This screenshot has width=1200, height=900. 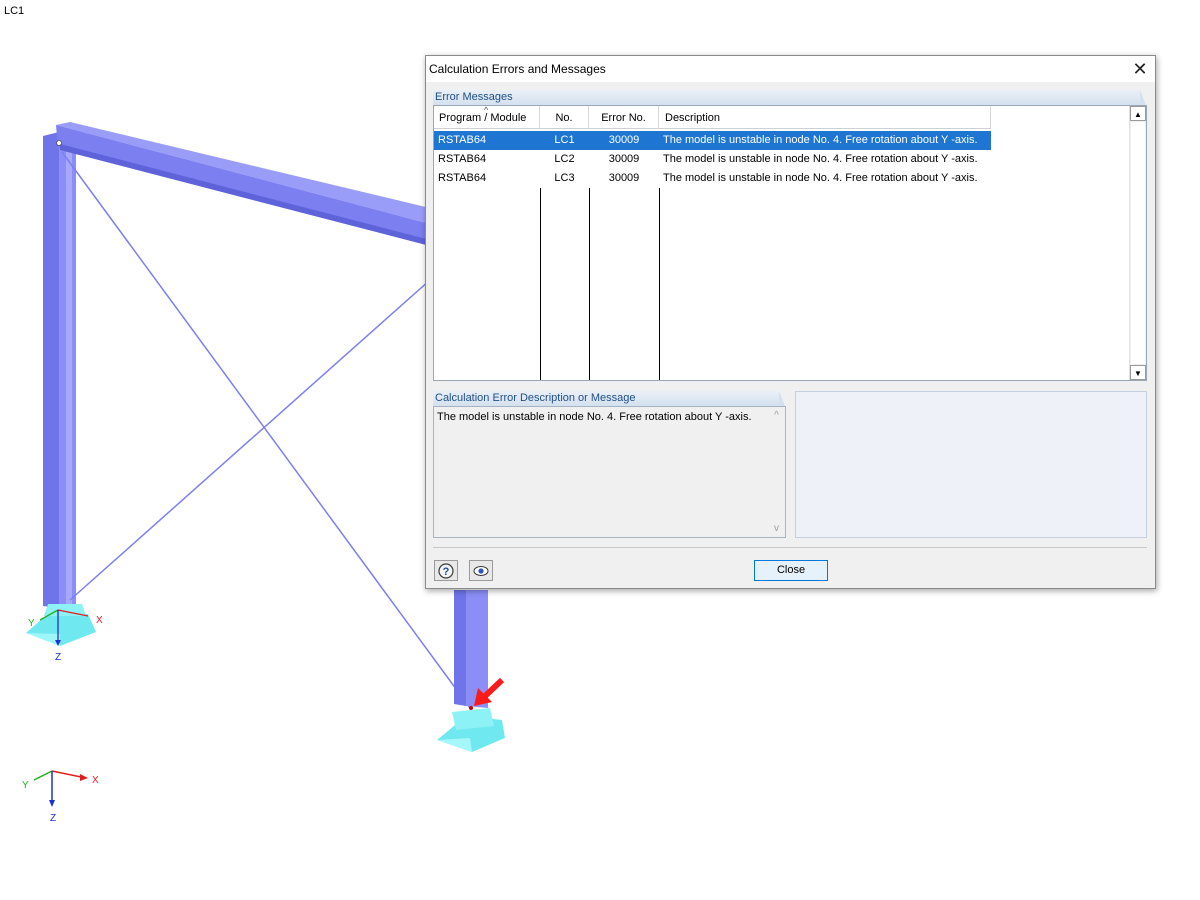 I want to click on column-header-program: ^ Program / Module, so click(x=487, y=117).